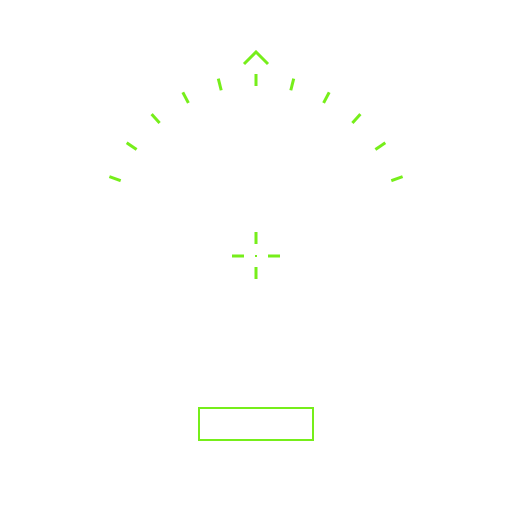 The height and width of the screenshot is (512, 512). I want to click on crosshair-icon, so click(256, 255).